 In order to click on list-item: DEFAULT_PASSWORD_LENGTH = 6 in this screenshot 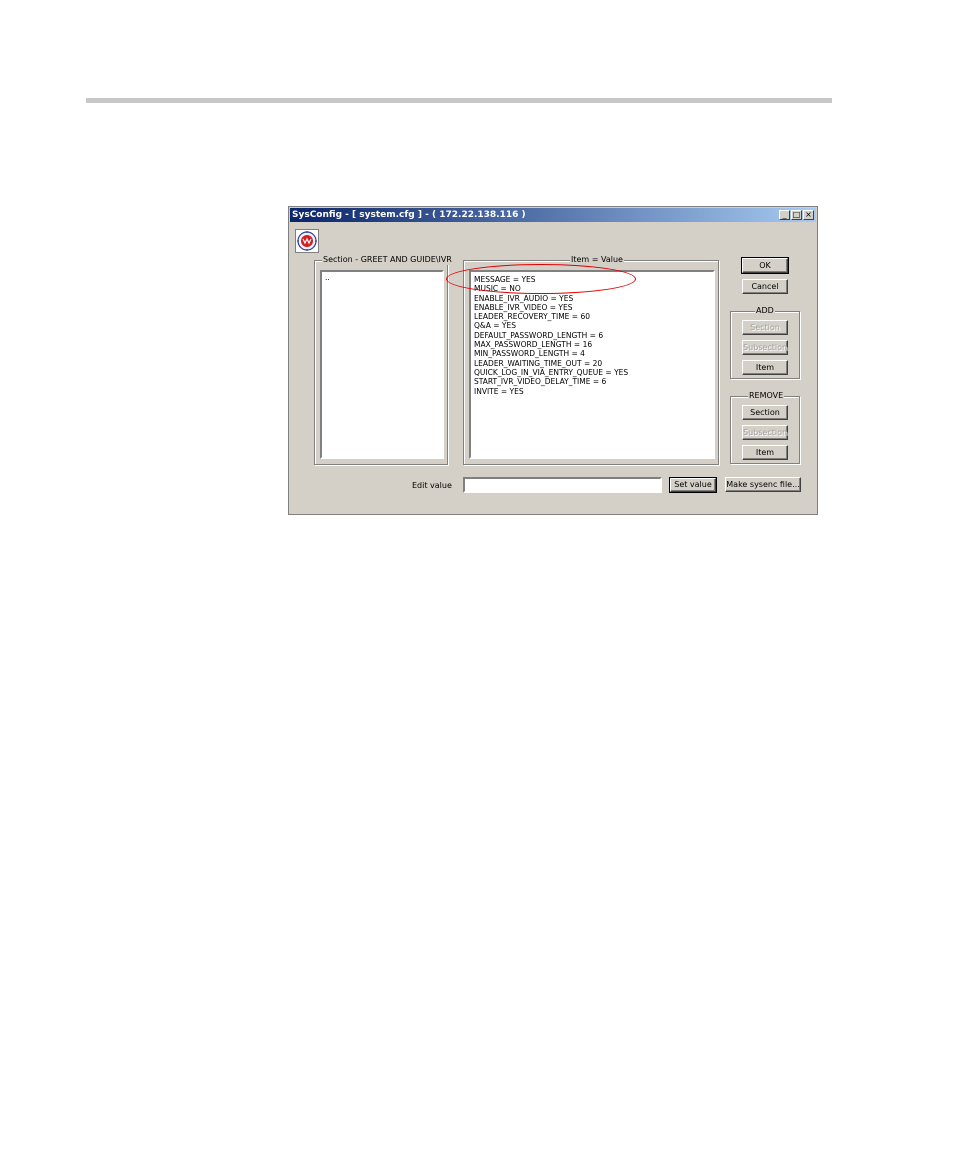, I will do `click(592, 335)`.